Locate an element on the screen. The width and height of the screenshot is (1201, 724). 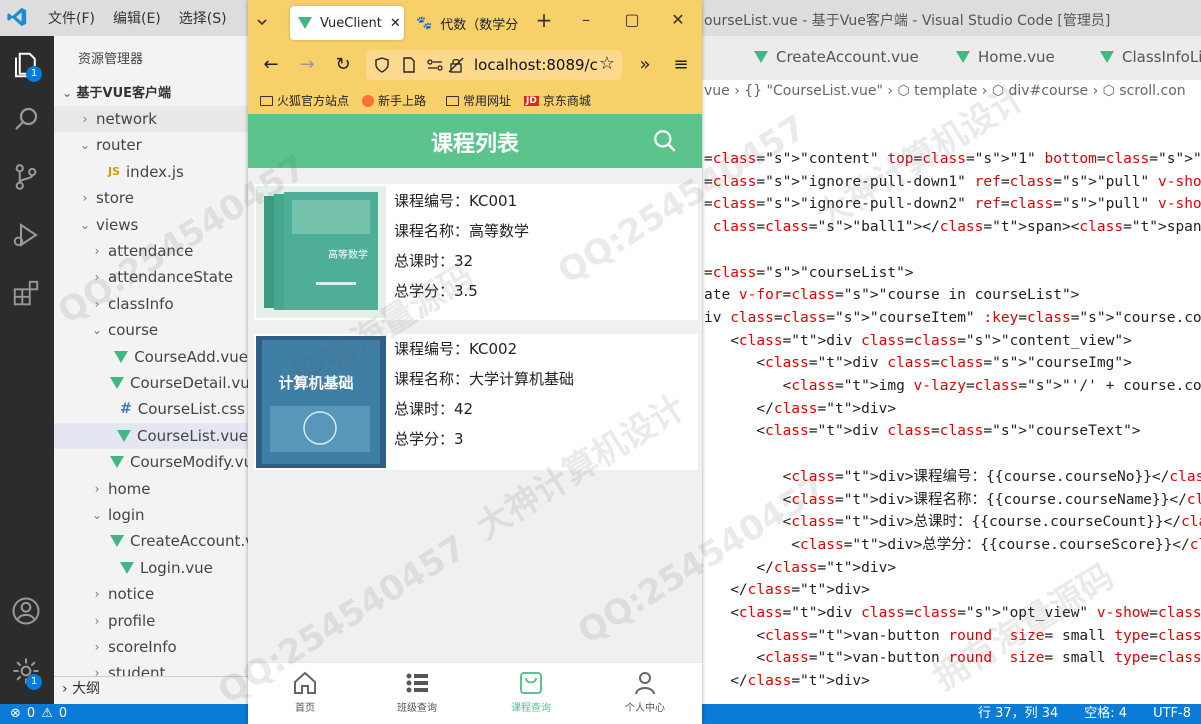
tree-item: › attendance is located at coordinates (151, 251).